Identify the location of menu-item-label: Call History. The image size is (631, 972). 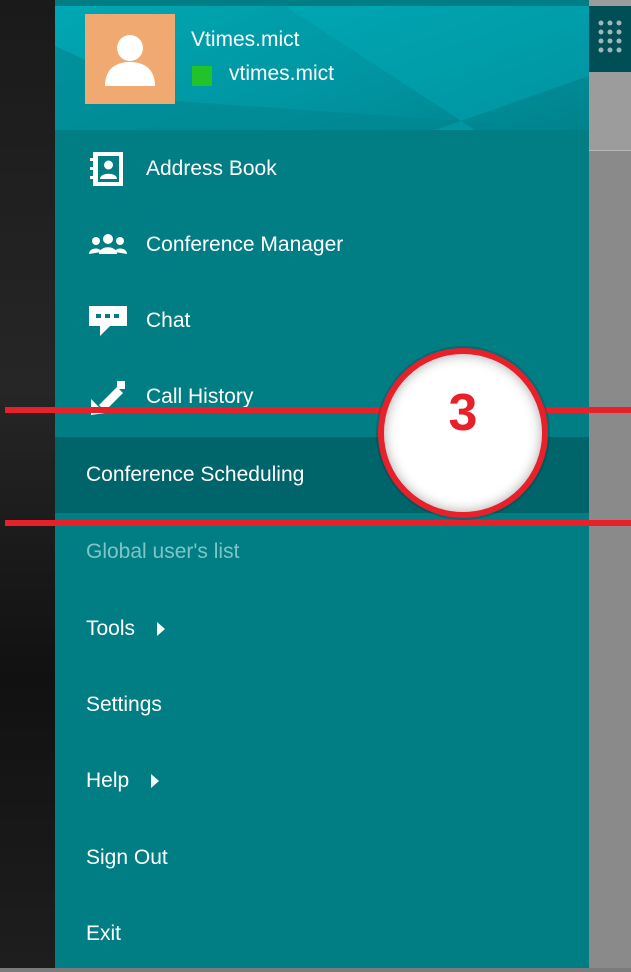
(200, 396).